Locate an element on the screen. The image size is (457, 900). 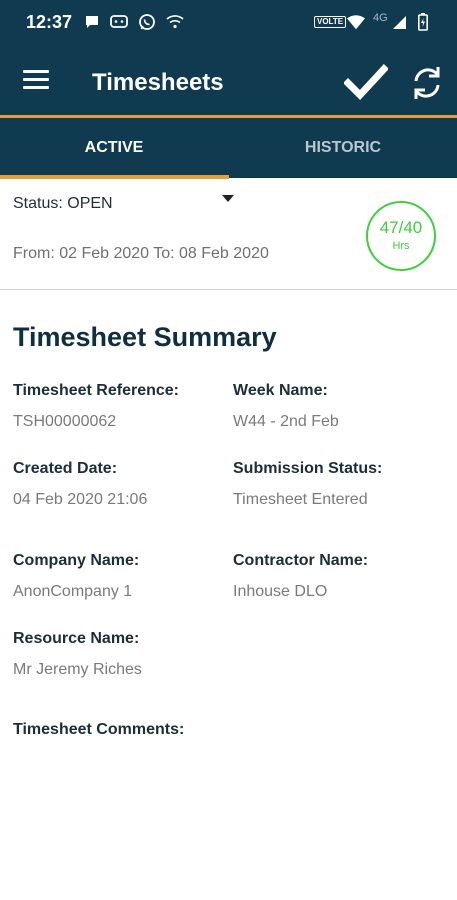
chat-icon is located at coordinates (119, 22).